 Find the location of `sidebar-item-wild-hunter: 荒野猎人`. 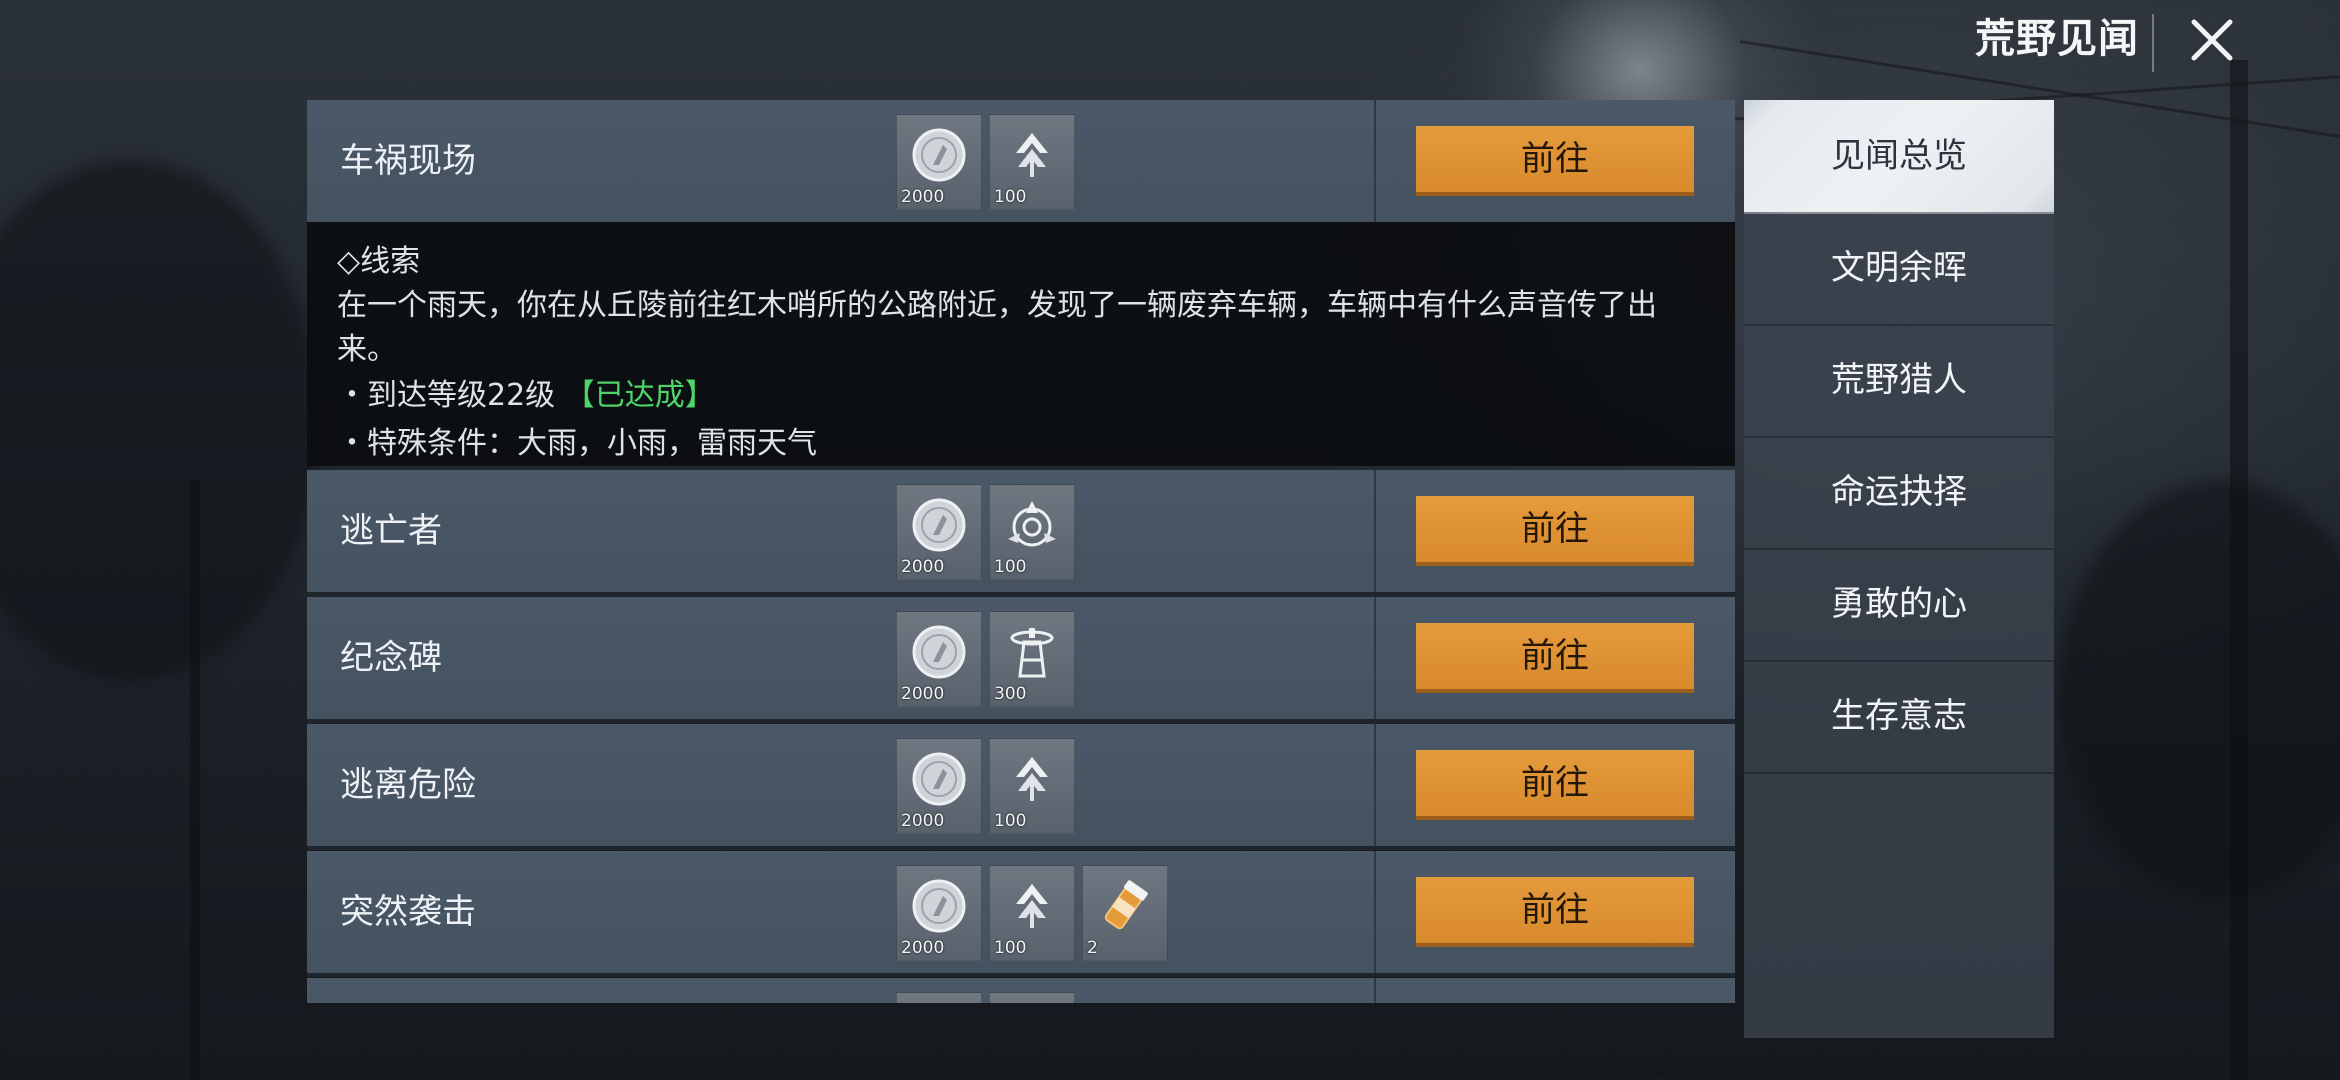

sidebar-item-wild-hunter: 荒野猎人 is located at coordinates (1899, 381).